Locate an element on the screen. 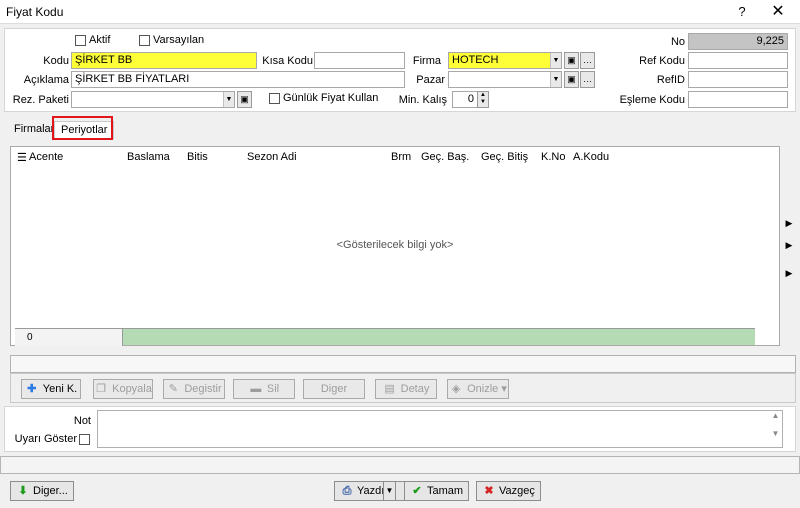 This screenshot has width=800, height=508. ref-kodu-field is located at coordinates (738, 60).